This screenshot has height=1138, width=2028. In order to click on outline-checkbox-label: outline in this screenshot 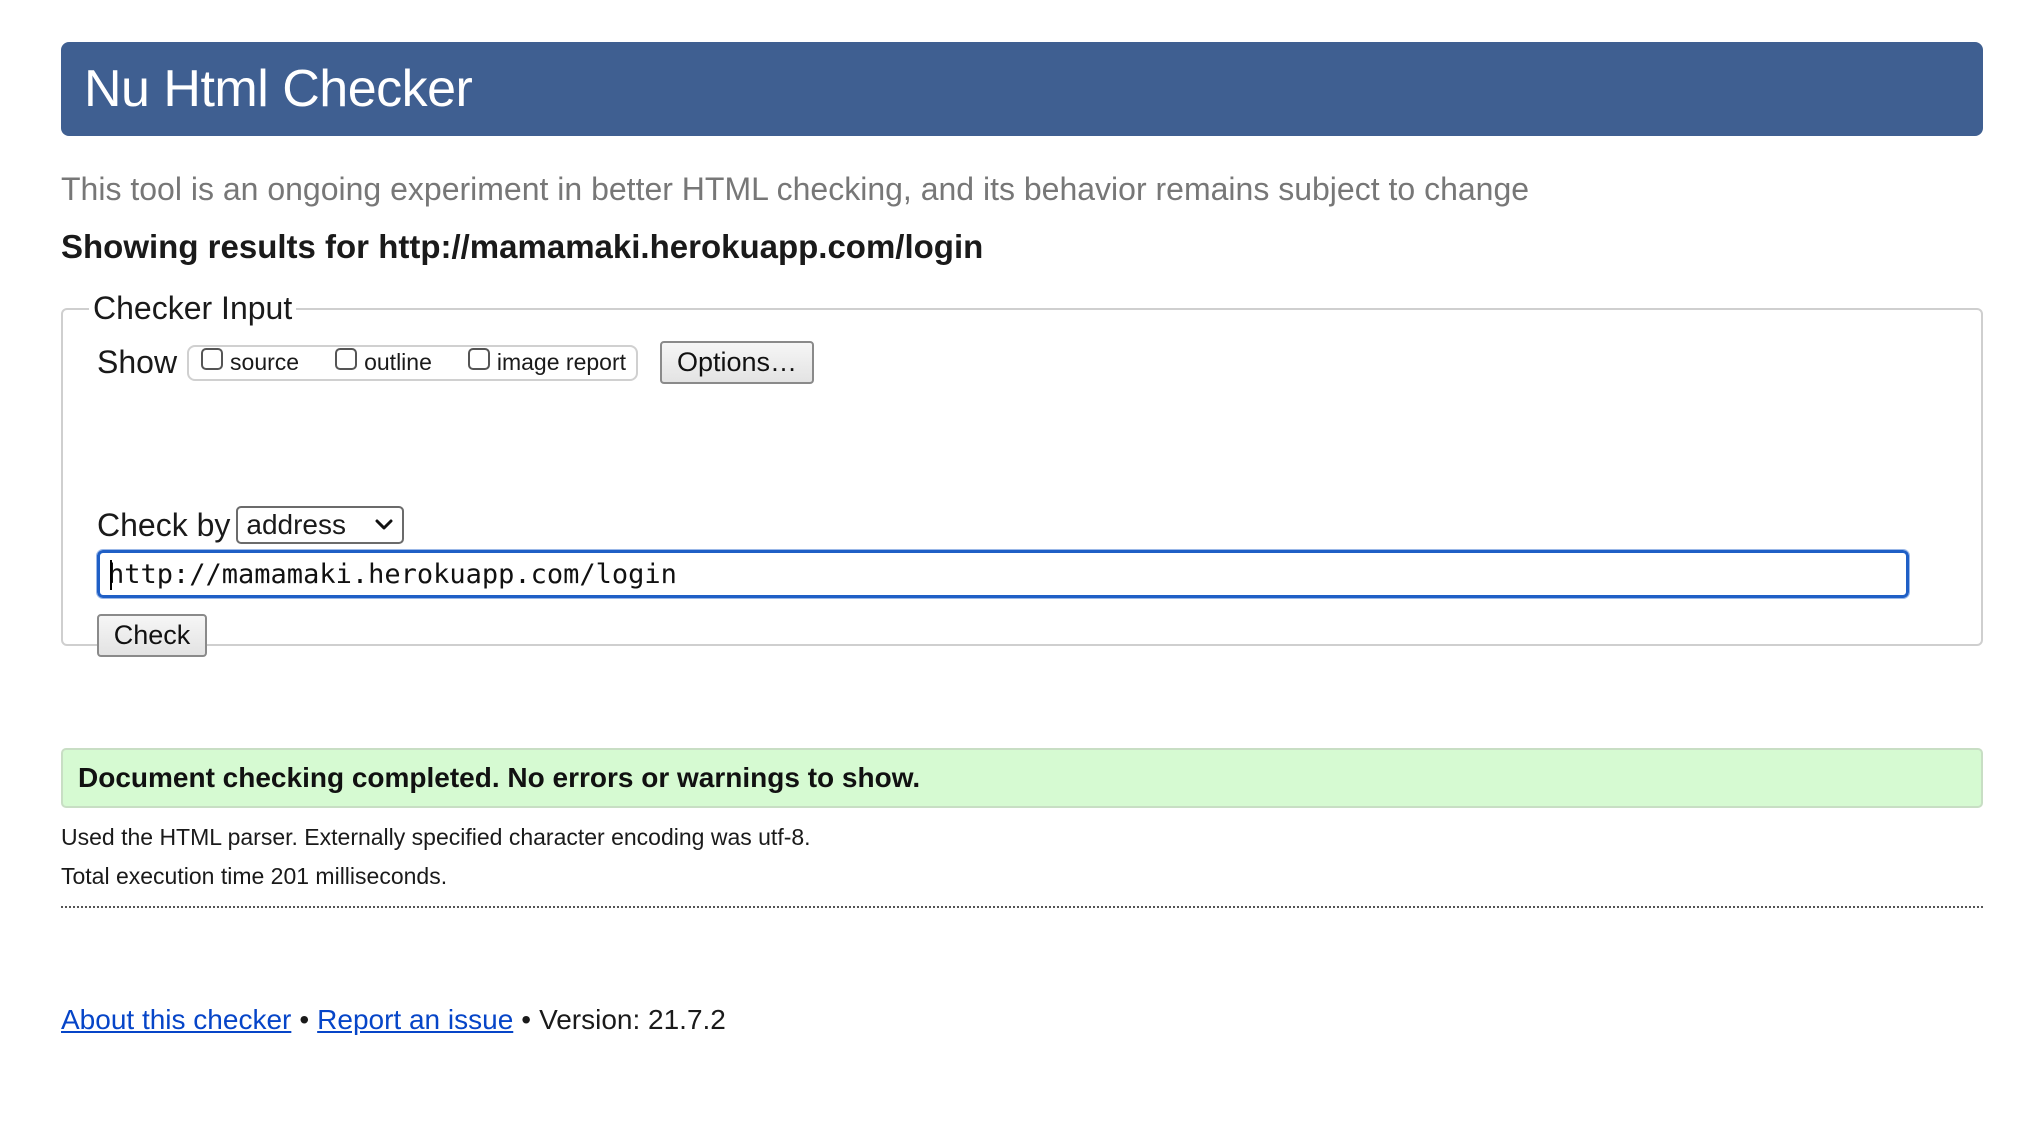, I will do `click(398, 362)`.